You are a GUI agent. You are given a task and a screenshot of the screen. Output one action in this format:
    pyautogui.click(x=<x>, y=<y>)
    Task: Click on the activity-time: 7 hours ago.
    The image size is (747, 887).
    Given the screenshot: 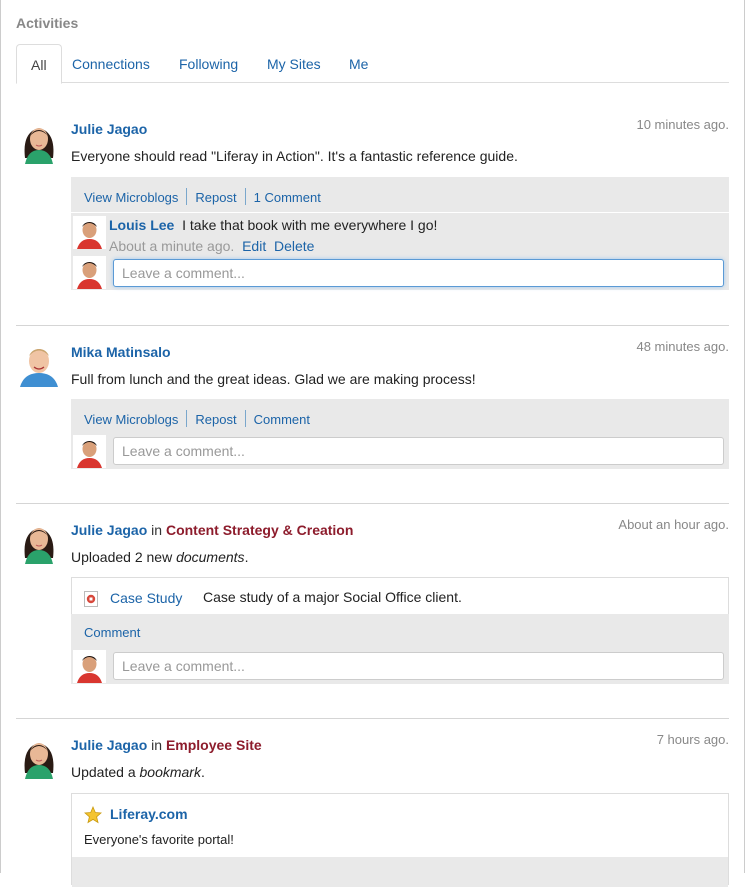 What is the action you would take?
    pyautogui.click(x=692, y=739)
    